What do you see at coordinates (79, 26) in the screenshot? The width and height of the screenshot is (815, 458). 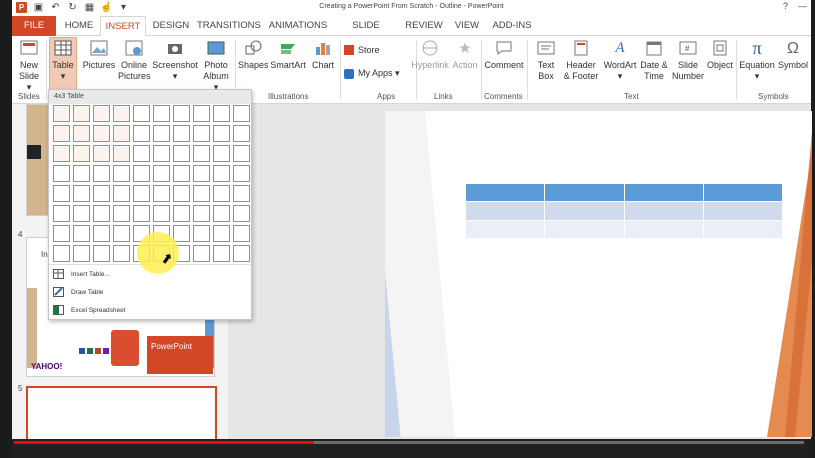 I see `tab-home: HOME` at bounding box center [79, 26].